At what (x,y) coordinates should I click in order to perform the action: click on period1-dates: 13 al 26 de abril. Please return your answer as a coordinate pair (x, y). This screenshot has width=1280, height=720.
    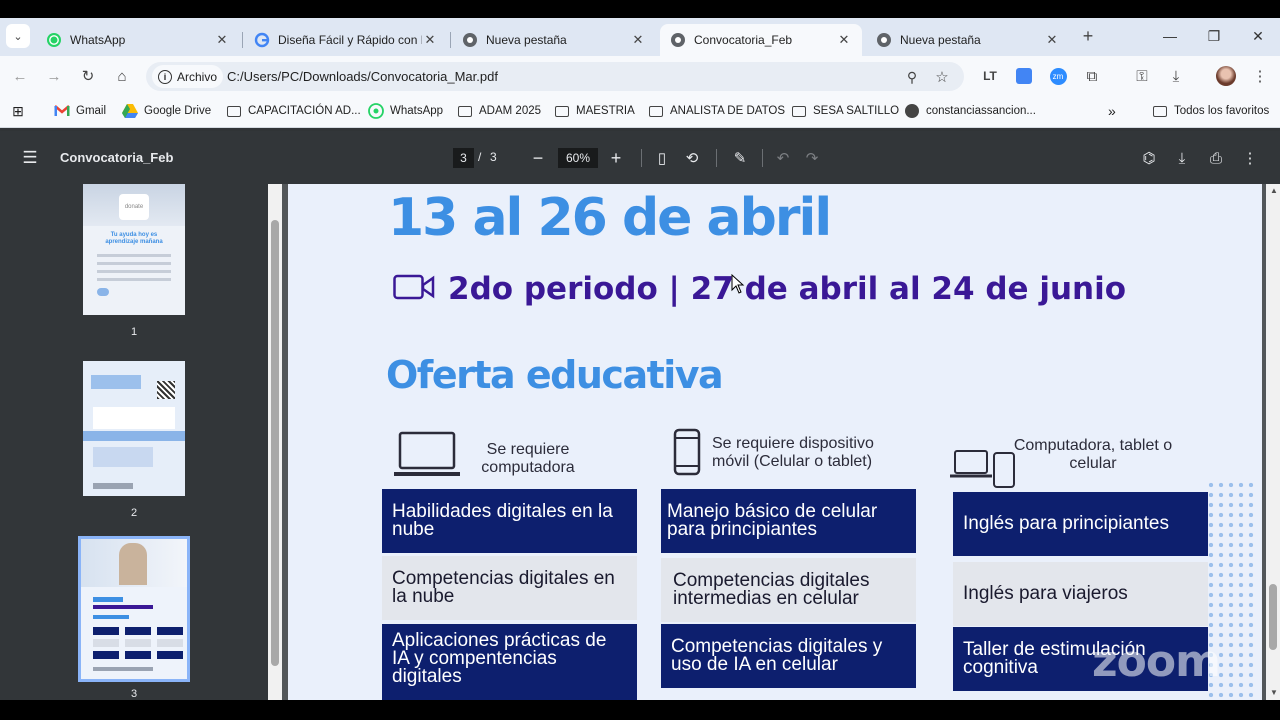
    Looking at the image, I should click on (610, 218).